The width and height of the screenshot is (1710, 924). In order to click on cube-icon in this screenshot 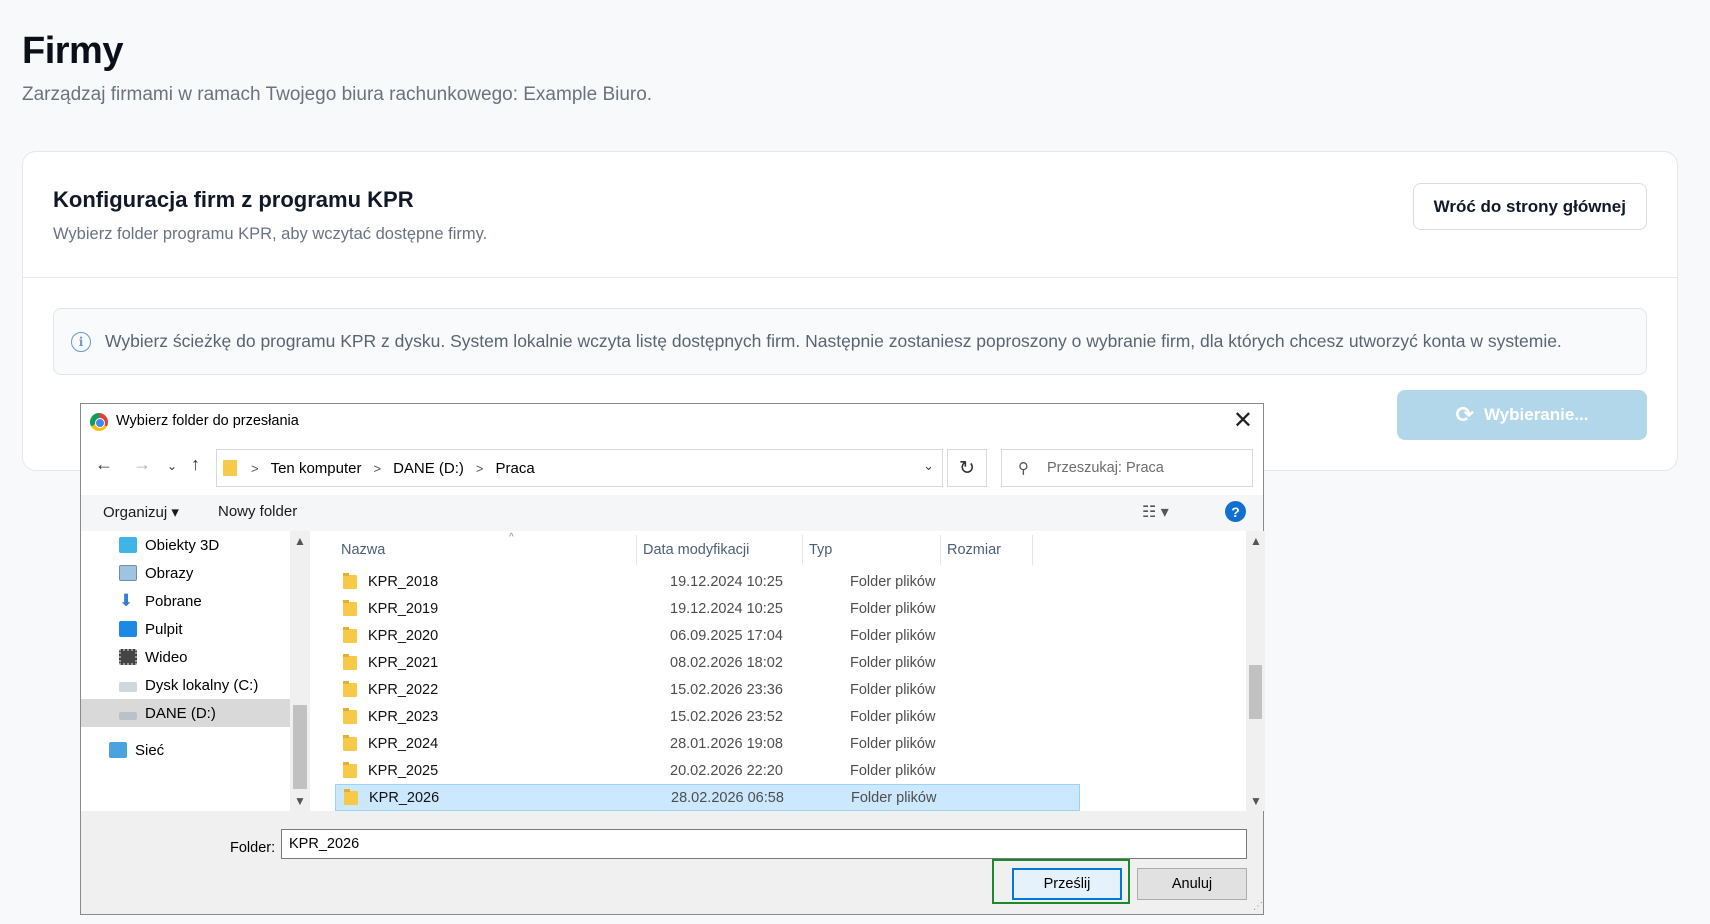, I will do `click(128, 545)`.